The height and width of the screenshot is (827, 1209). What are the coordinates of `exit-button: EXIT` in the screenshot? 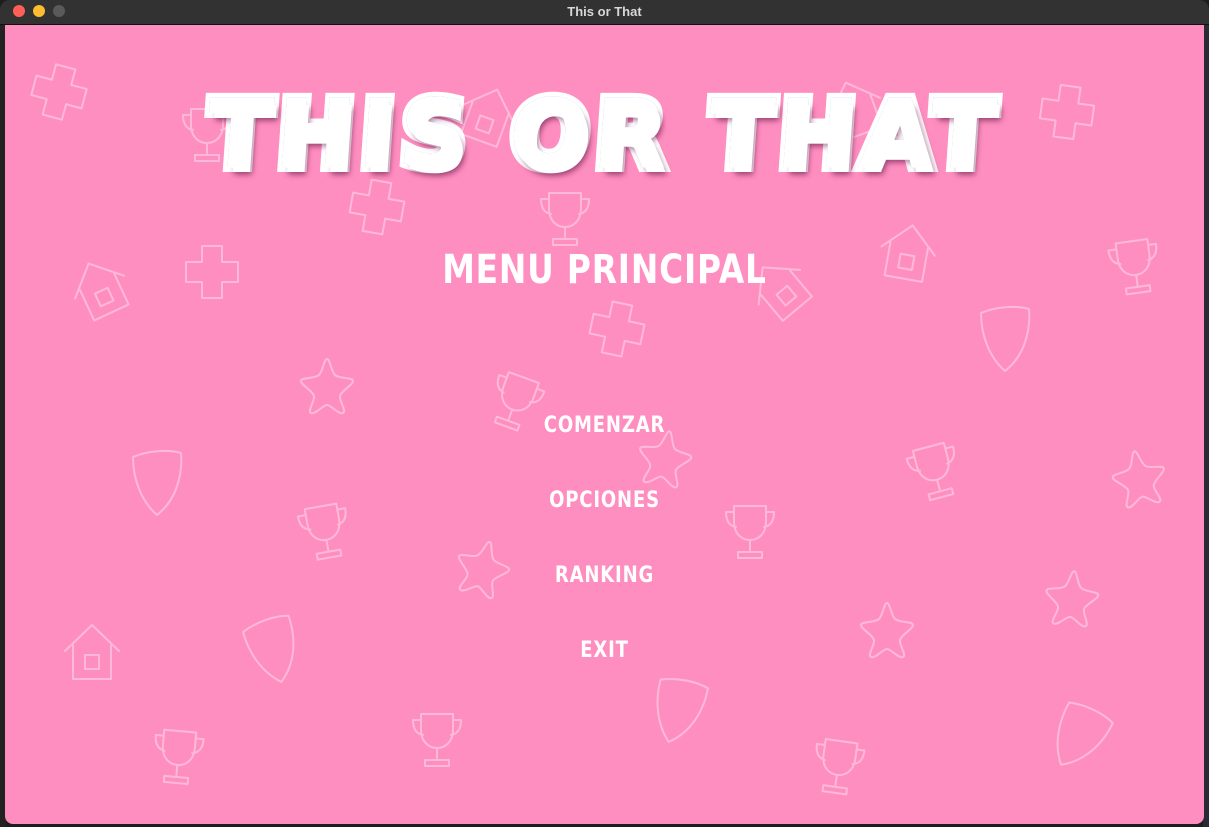 It's located at (604, 650).